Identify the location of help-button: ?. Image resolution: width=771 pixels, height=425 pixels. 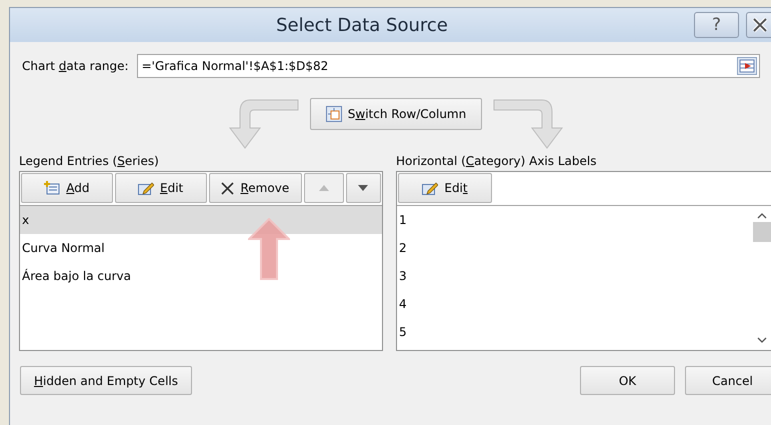
(716, 25).